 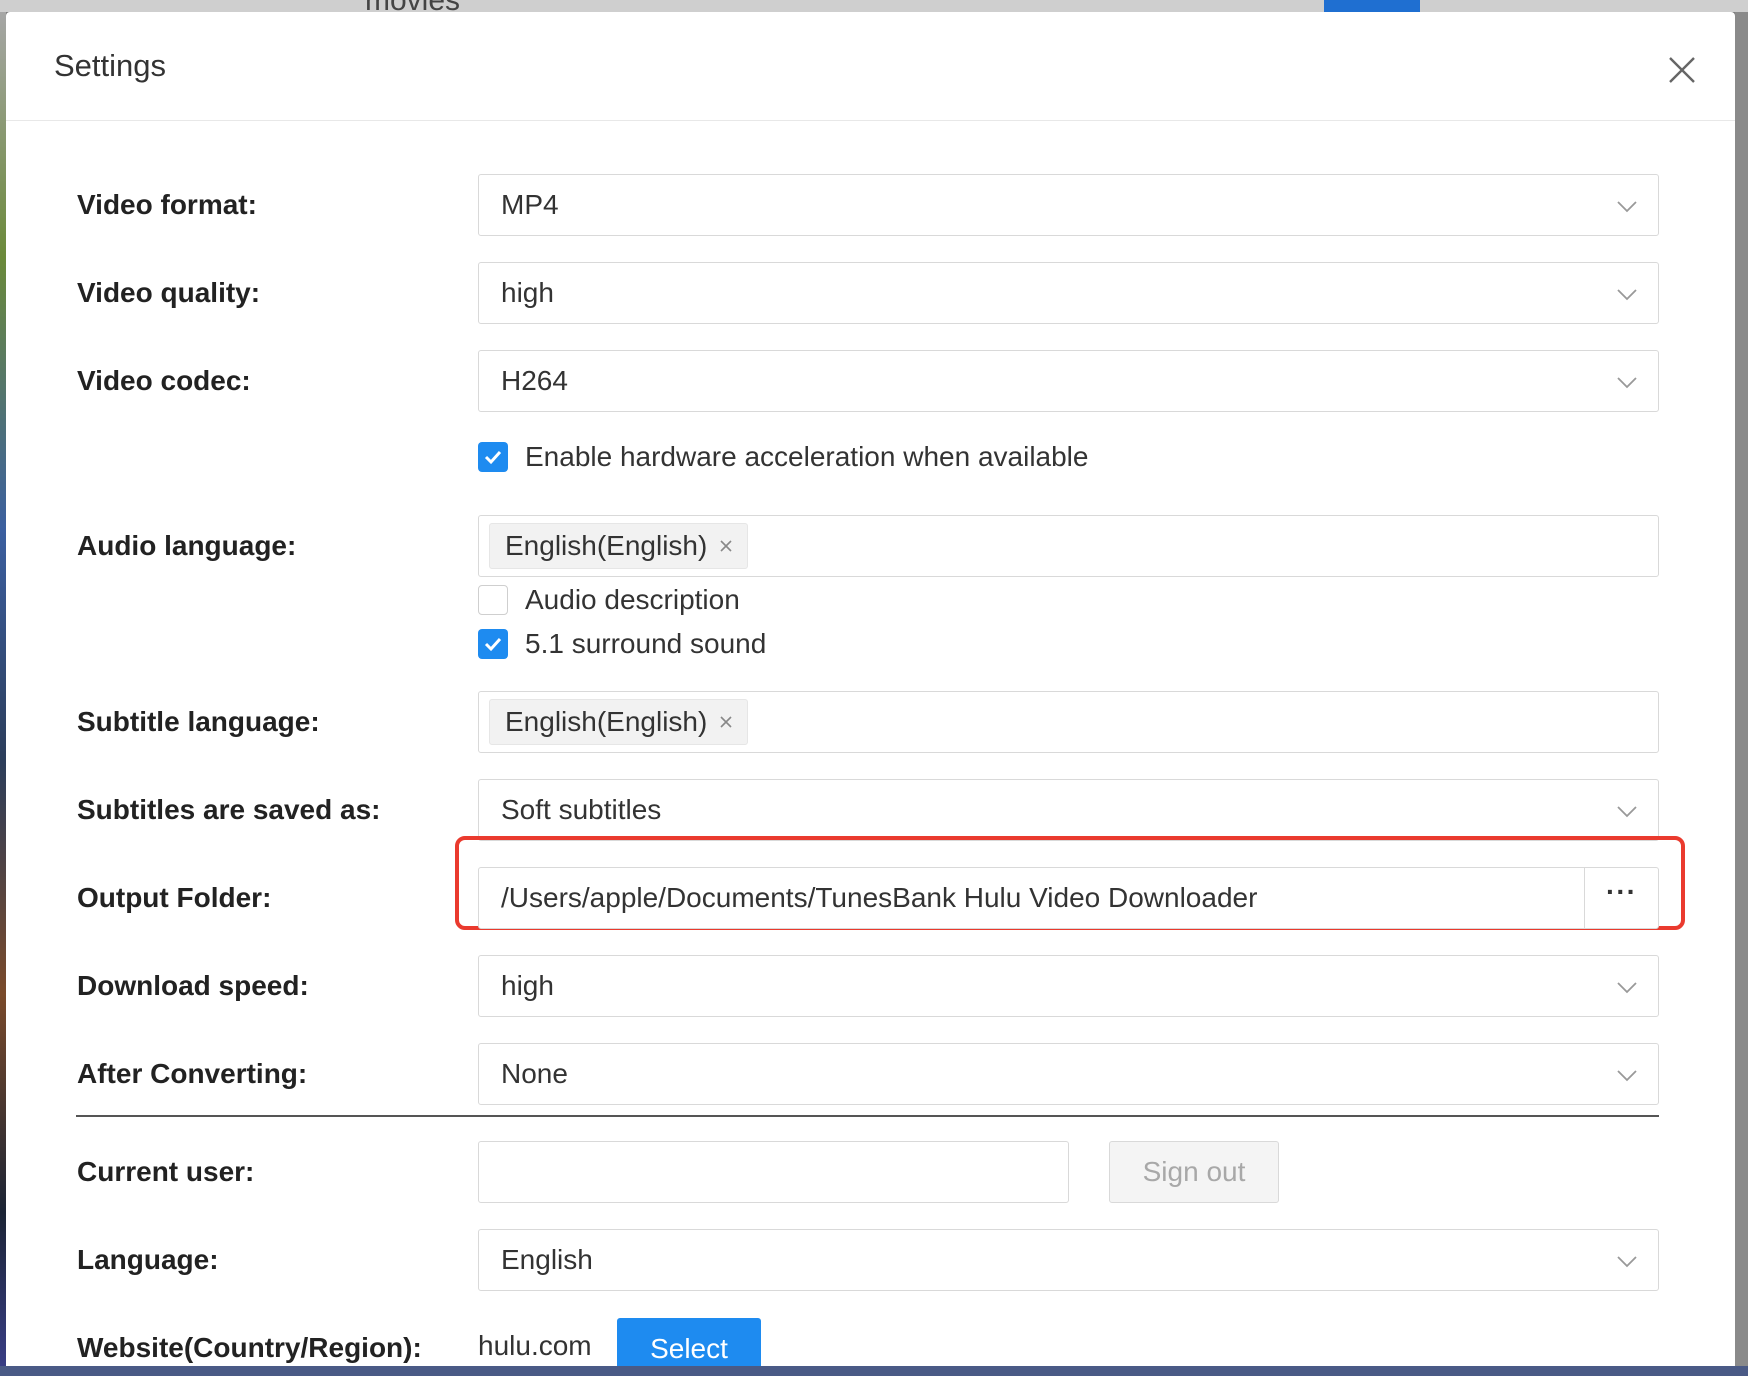 I want to click on background-search-button, so click(x=1372, y=6).